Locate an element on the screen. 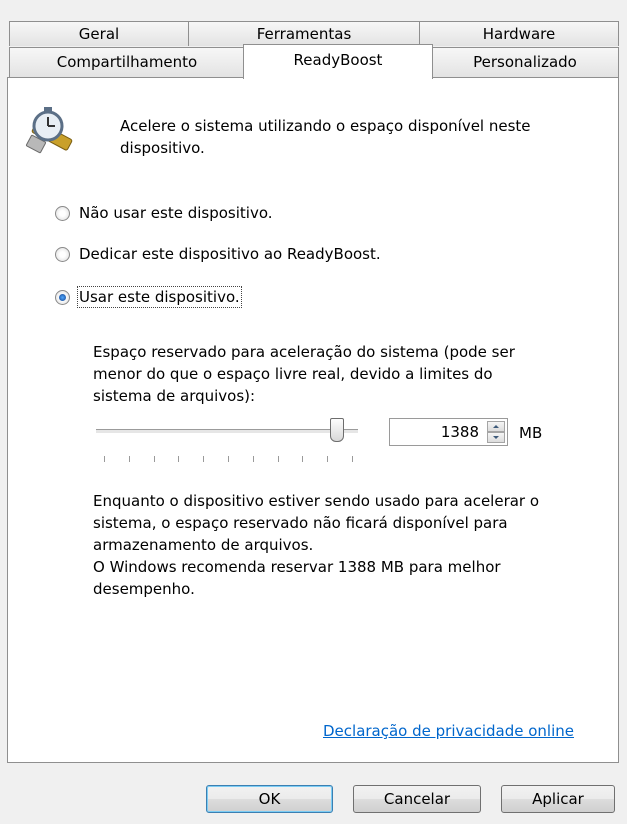 The width and height of the screenshot is (627, 824). radio-dedicar is located at coordinates (62, 254).